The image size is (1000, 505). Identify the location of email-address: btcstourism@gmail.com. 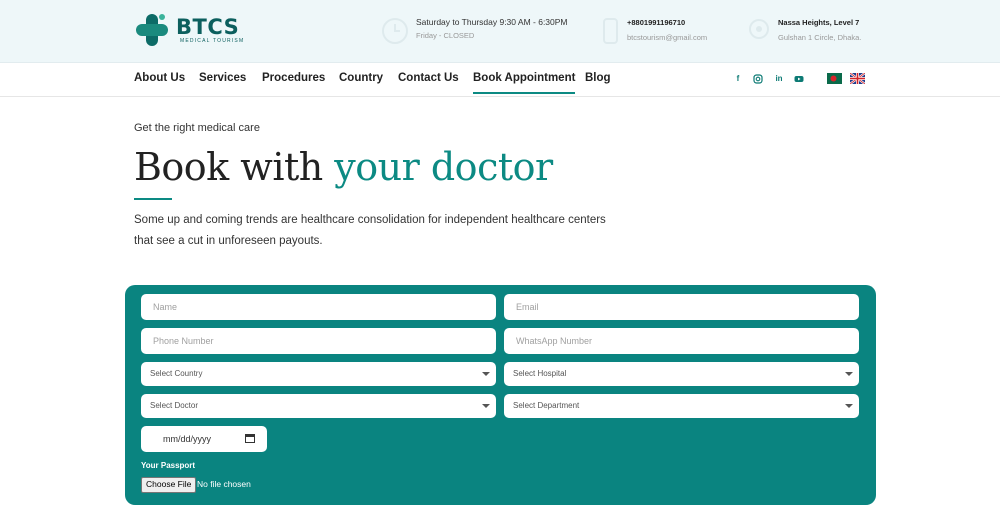
(667, 37).